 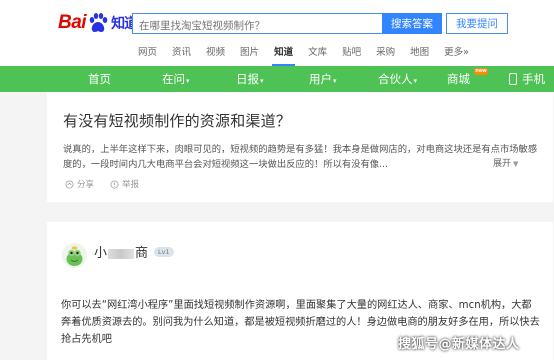 What do you see at coordinates (419, 53) in the screenshot?
I see `nav-link-map: 地图` at bounding box center [419, 53].